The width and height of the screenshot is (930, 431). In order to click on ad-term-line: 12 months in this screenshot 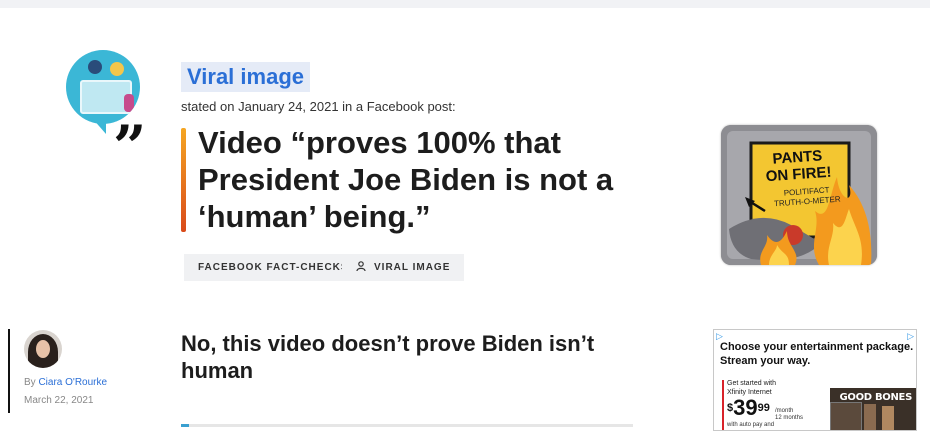, I will do `click(789, 418)`.